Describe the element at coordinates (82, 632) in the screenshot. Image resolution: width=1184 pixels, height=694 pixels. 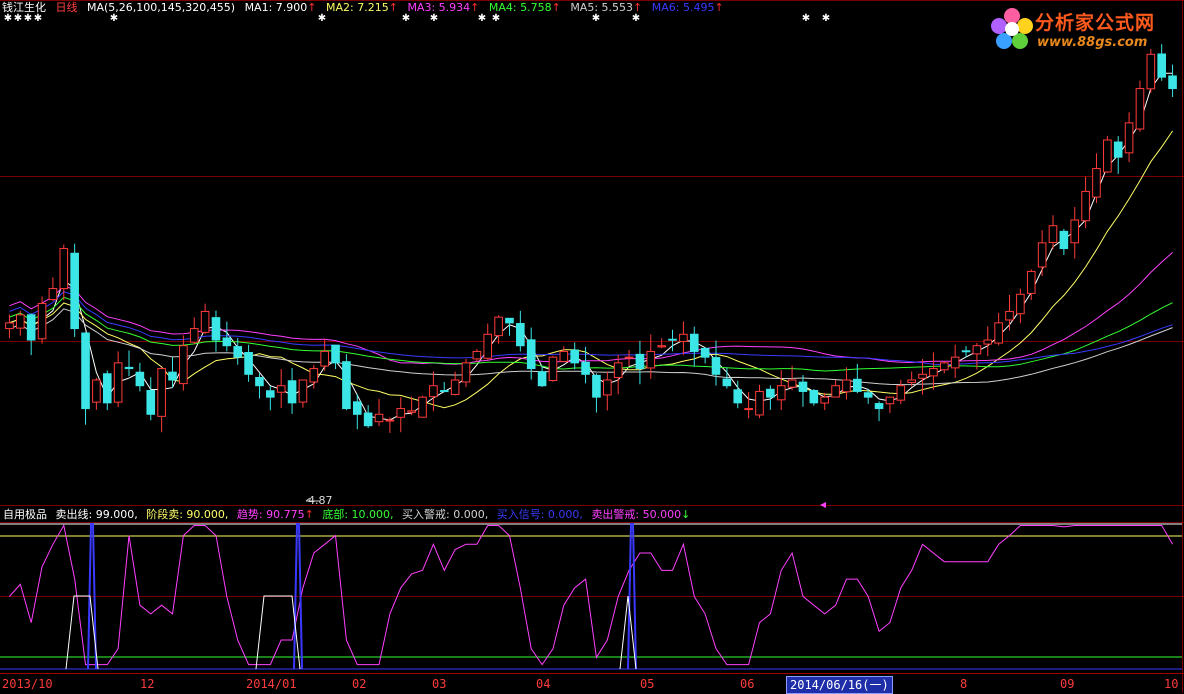
I see `buy-alert-box` at that location.